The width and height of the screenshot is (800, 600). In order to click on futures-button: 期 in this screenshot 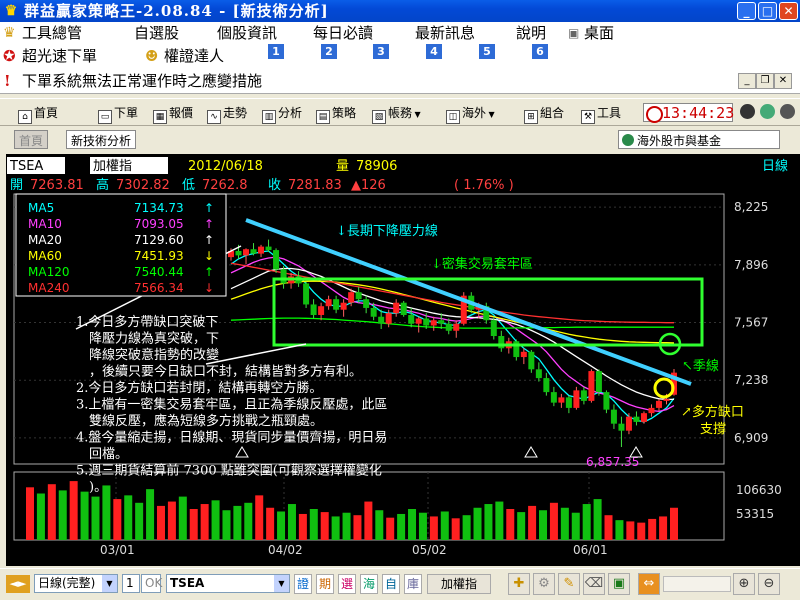, I will do `click(325, 584)`.